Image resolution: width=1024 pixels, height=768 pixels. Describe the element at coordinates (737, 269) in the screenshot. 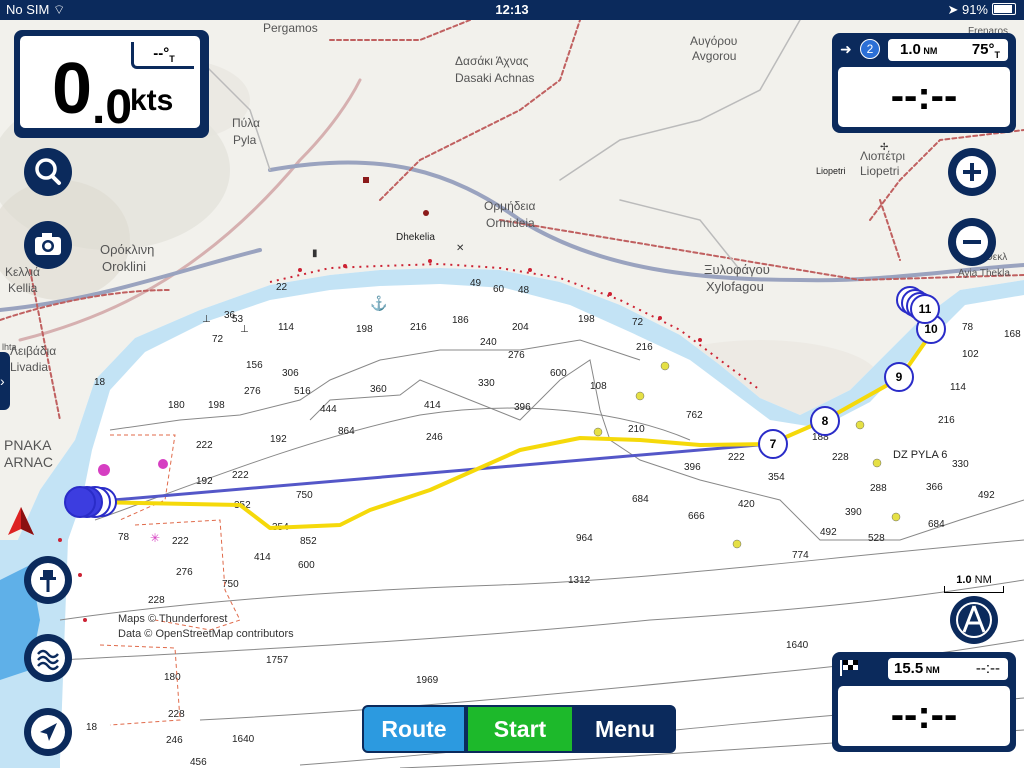

I see `label-xylofagou-gr: Ξυλοφάγου` at that location.